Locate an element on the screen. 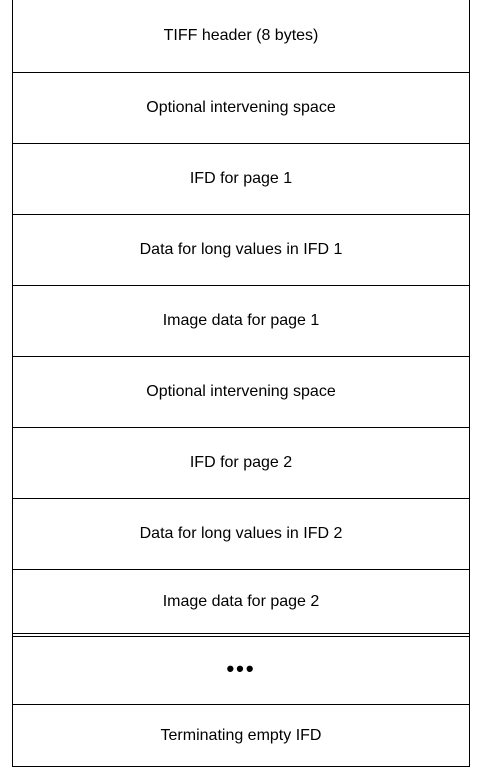  long-values-ifd-1-block: Data for long values in IFD 1 is located at coordinates (241, 249).